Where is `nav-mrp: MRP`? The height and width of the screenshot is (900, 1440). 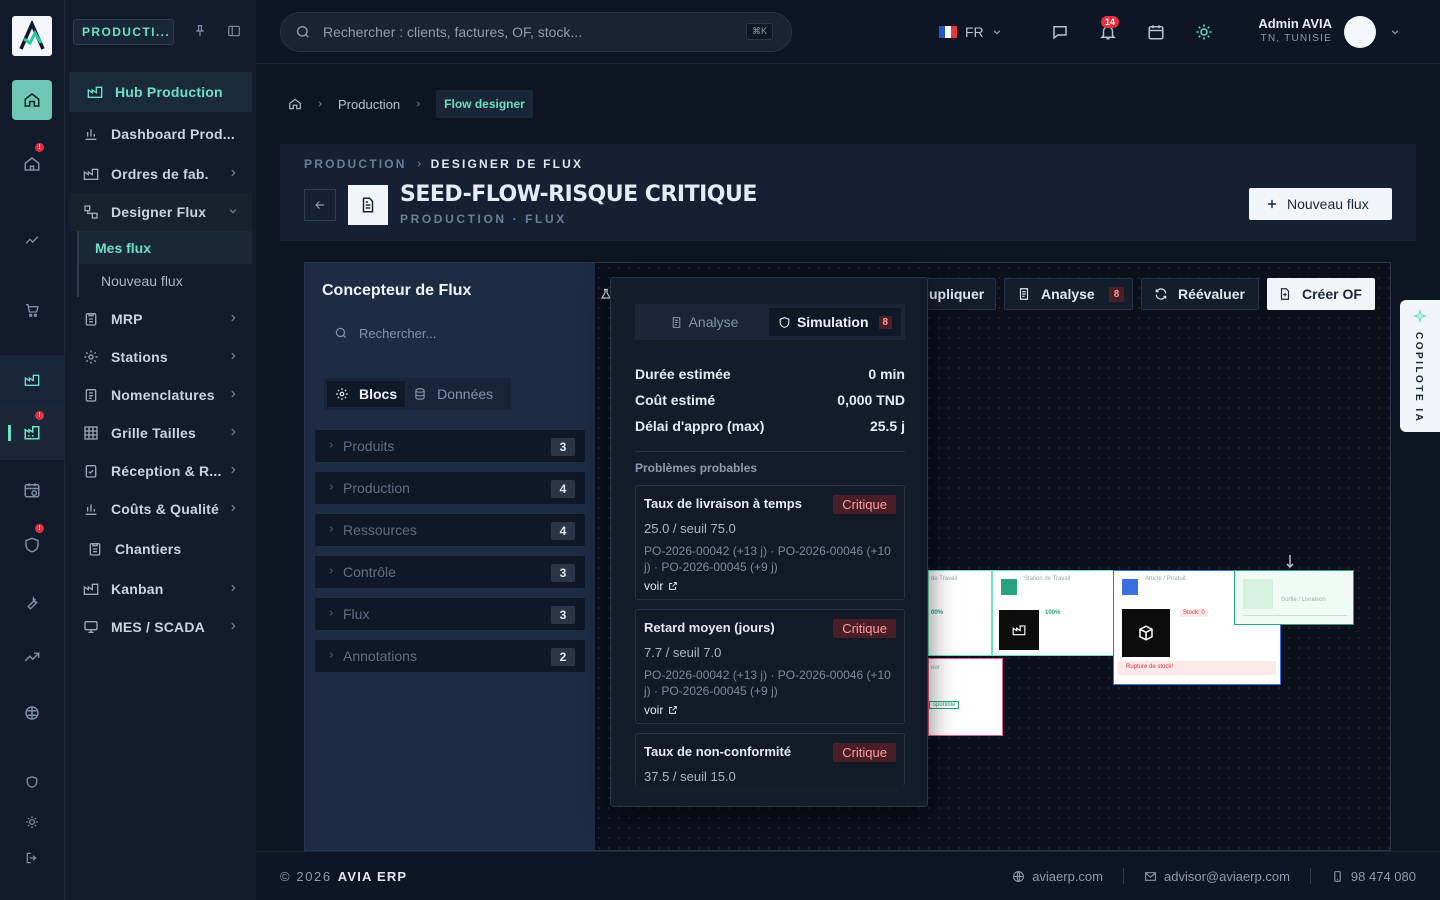
nav-mrp: MRP is located at coordinates (160, 319).